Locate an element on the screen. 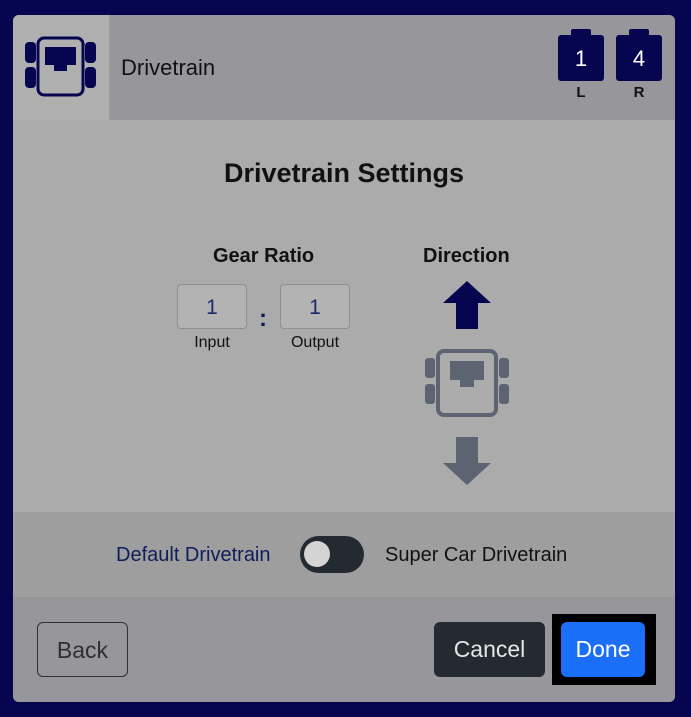 The image size is (691, 717). super-car-drivetrain-label: Super Car Drivetrain is located at coordinates (476, 555).